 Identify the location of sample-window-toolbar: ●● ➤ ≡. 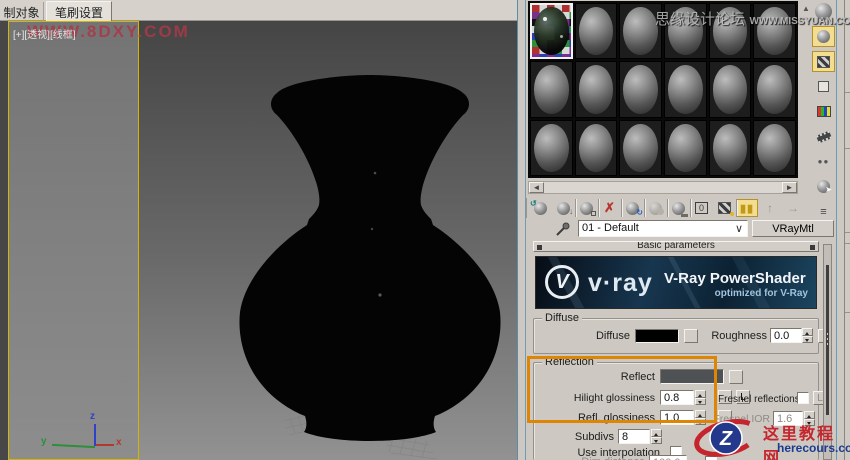
(824, 120).